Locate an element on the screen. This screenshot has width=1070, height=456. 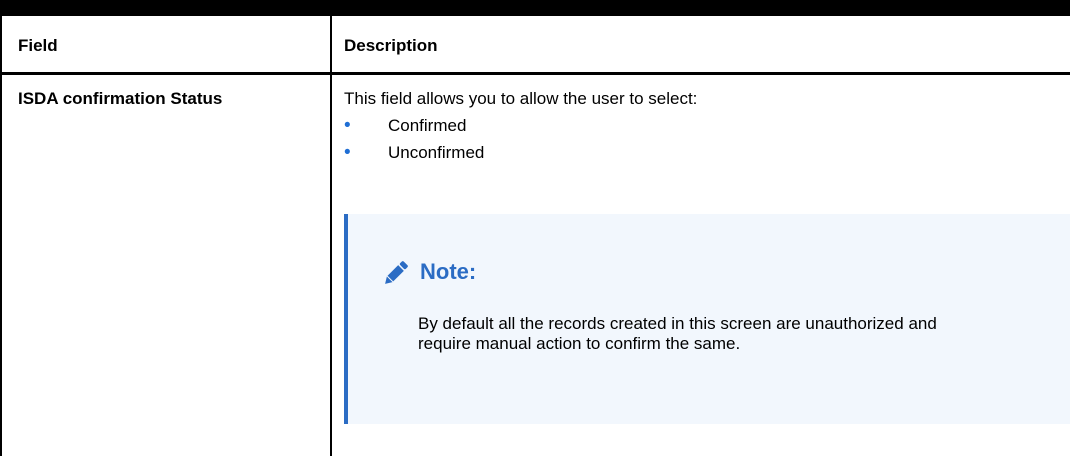
pencil-icon-graphic is located at coordinates (396, 272).